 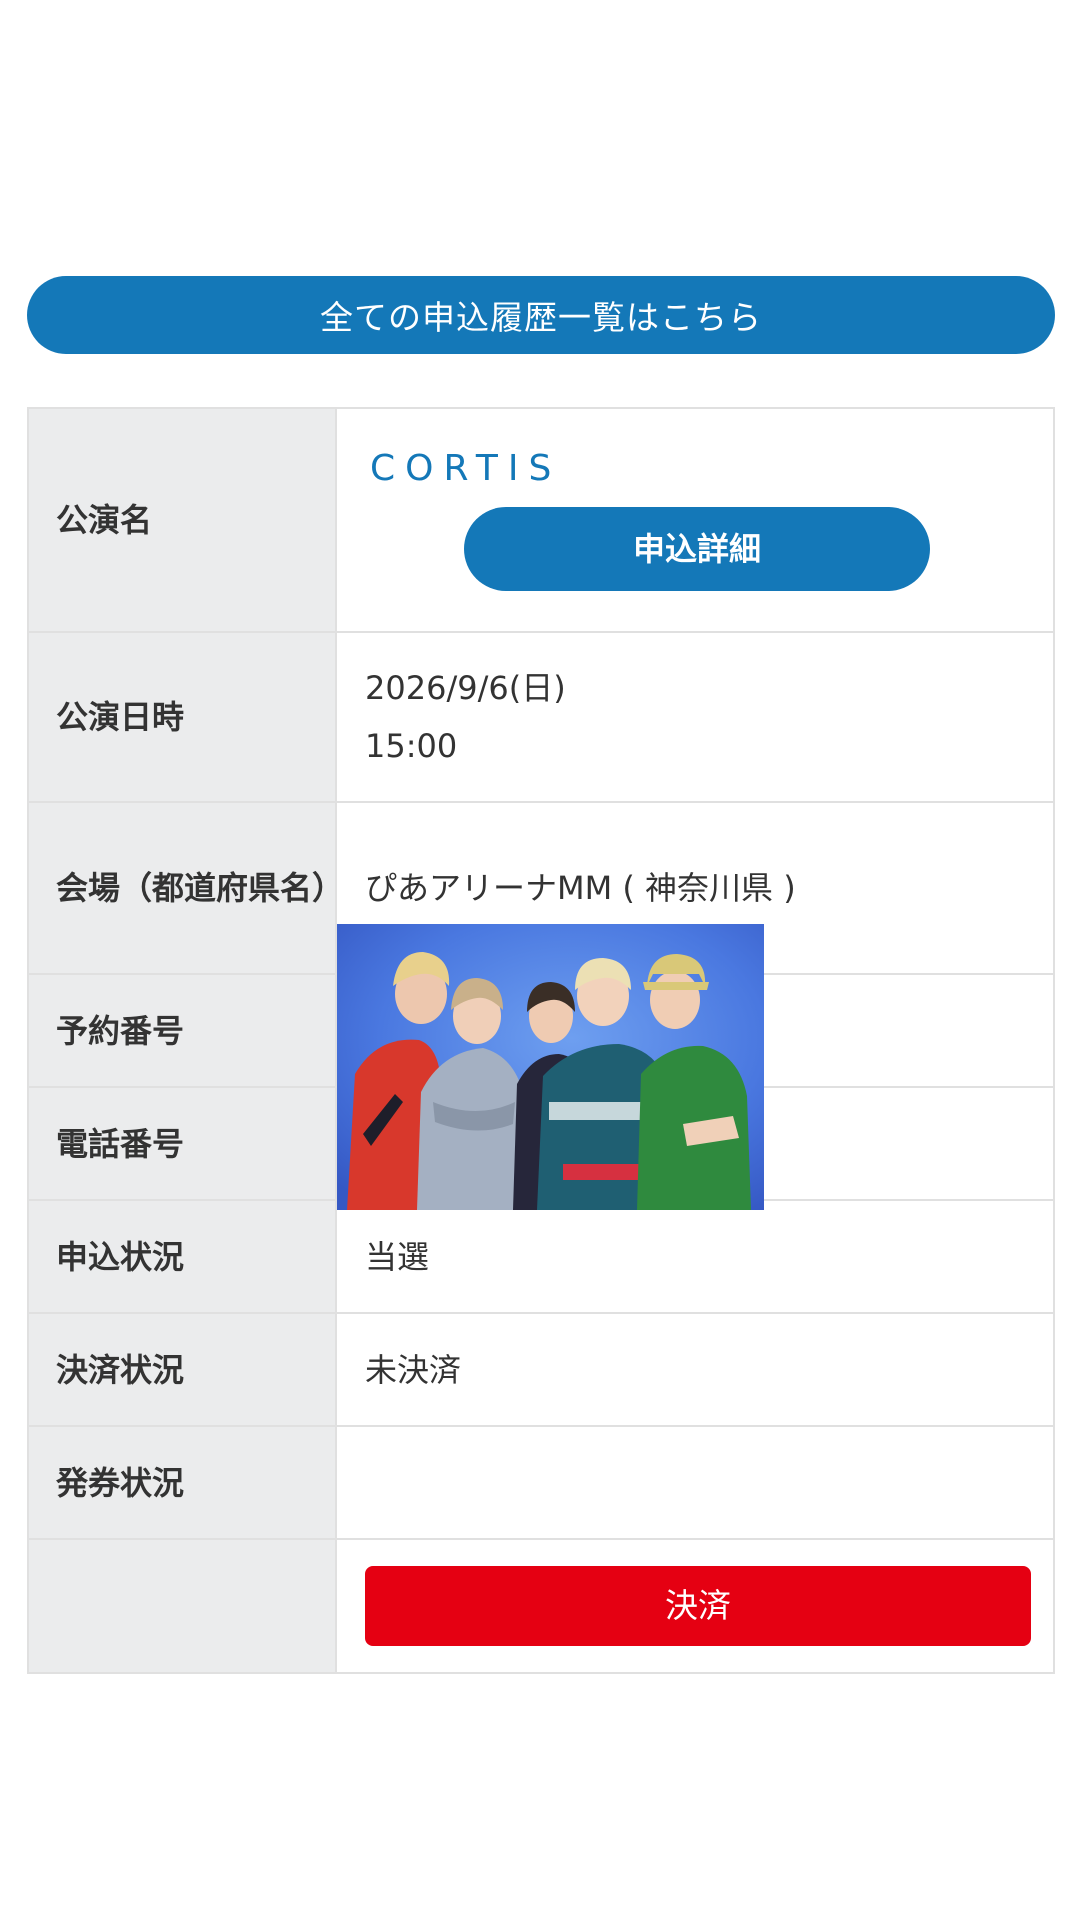 What do you see at coordinates (182, 1143) in the screenshot?
I see `phone-number-label: 電話番号` at bounding box center [182, 1143].